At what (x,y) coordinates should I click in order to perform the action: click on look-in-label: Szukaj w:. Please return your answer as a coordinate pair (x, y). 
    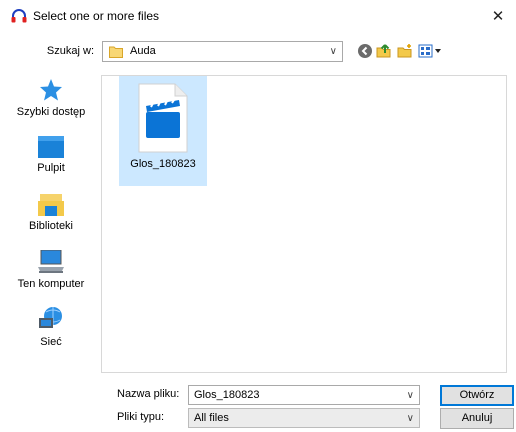
    Looking at the image, I should click on (70, 51).